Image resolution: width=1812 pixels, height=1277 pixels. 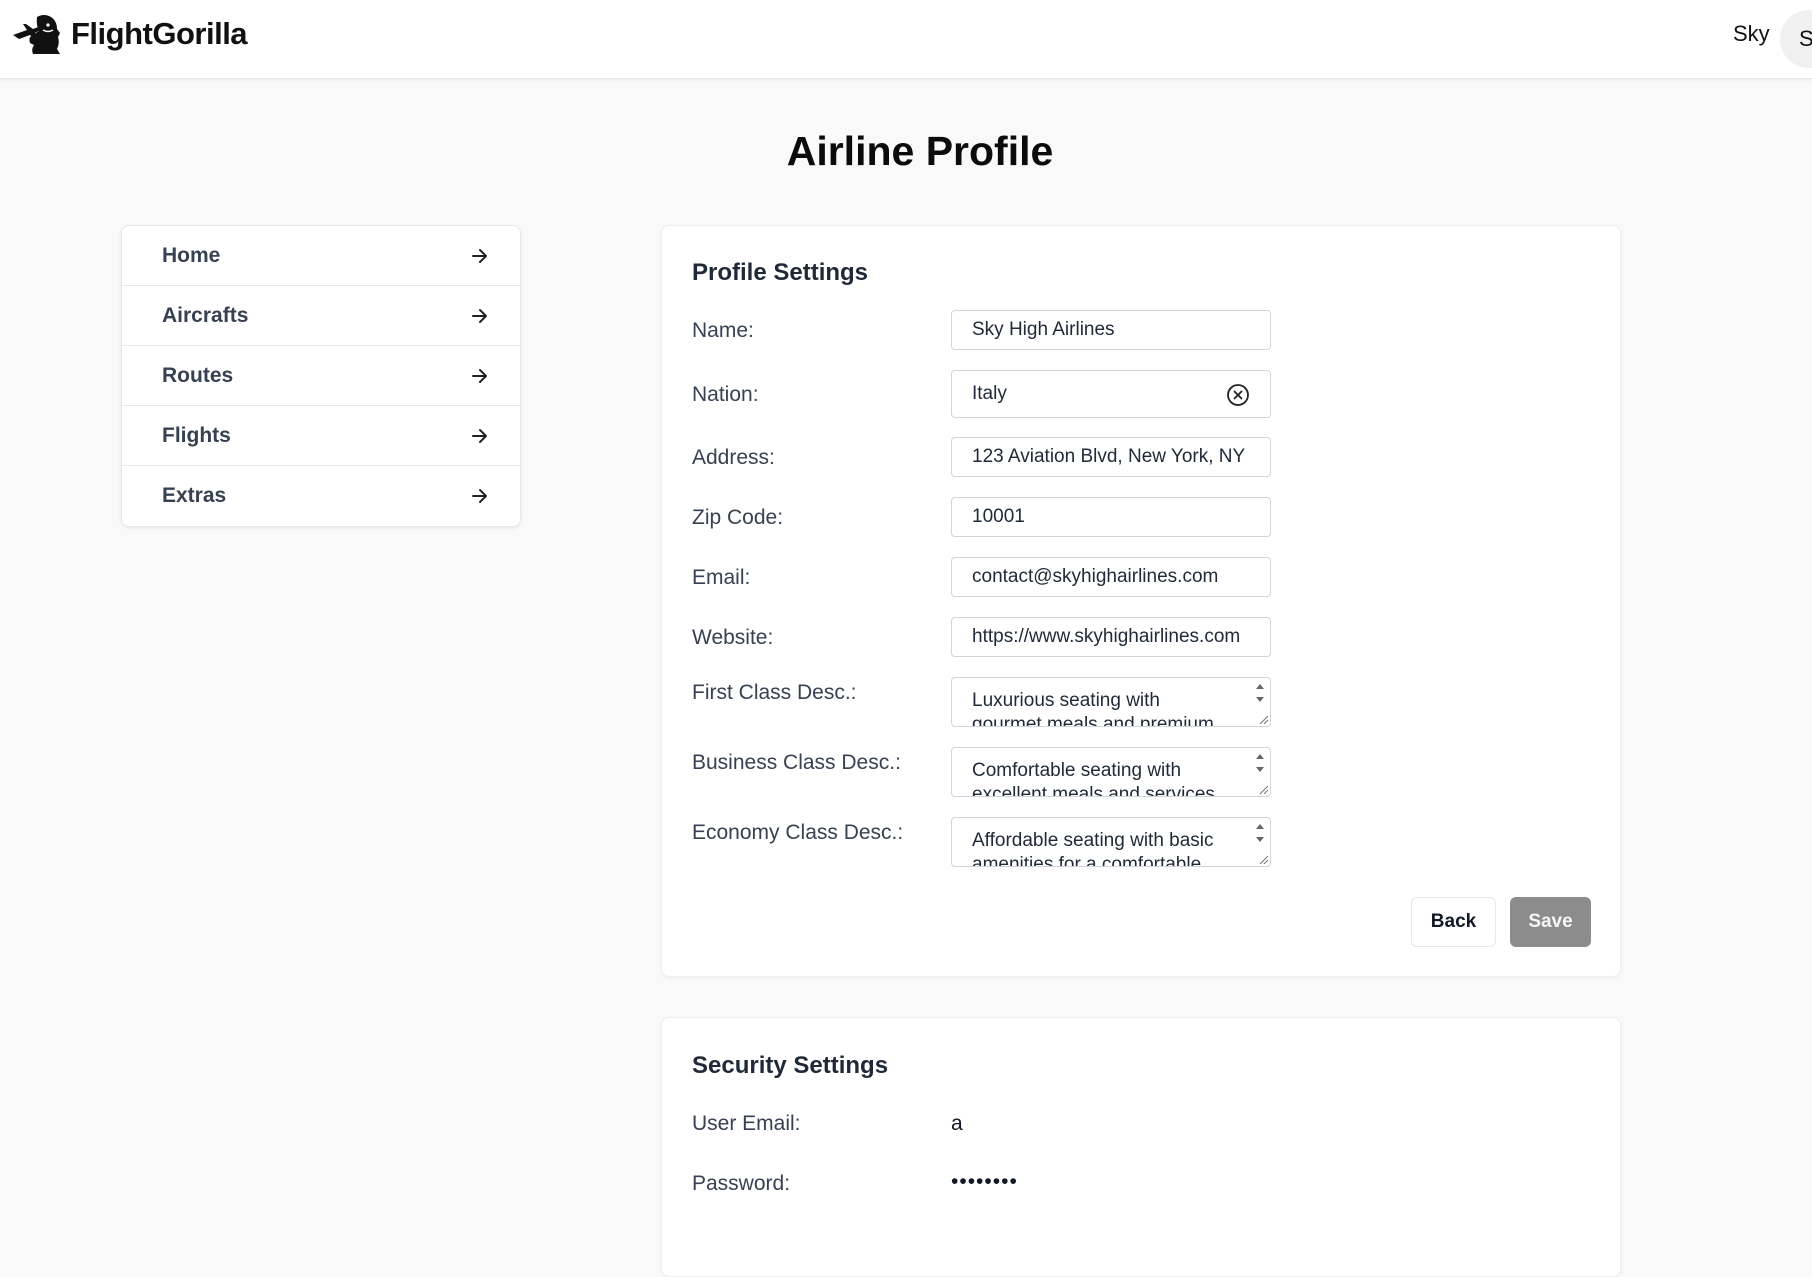 I want to click on brand: FlightGorilla, so click(x=129, y=34).